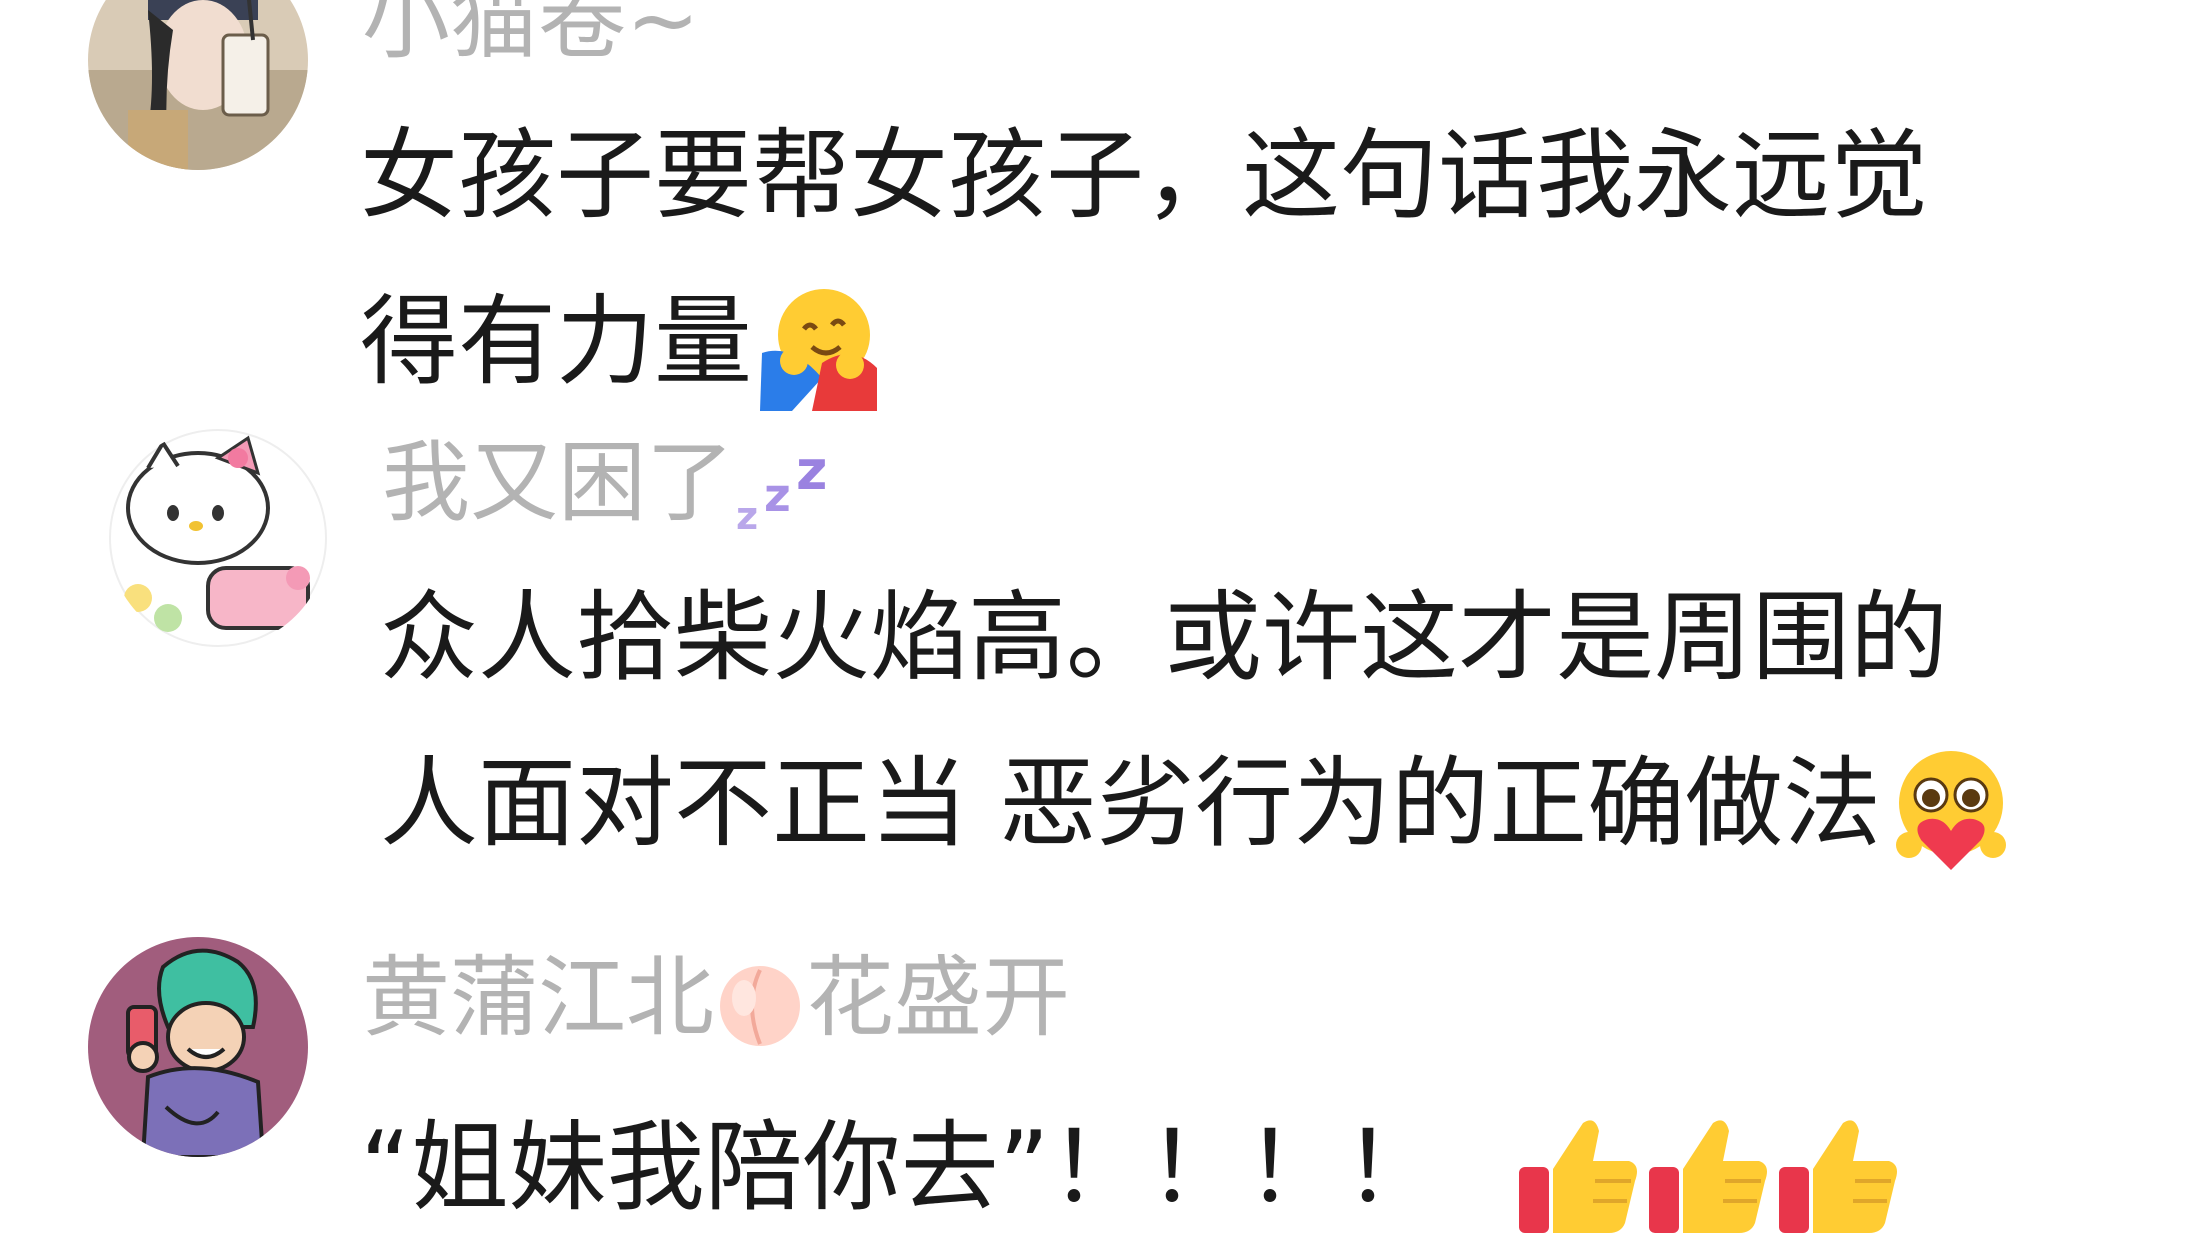 This screenshot has width=2208, height=1242. Describe the element at coordinates (938, 997) in the screenshot. I see `username-text: 花盛开` at that location.